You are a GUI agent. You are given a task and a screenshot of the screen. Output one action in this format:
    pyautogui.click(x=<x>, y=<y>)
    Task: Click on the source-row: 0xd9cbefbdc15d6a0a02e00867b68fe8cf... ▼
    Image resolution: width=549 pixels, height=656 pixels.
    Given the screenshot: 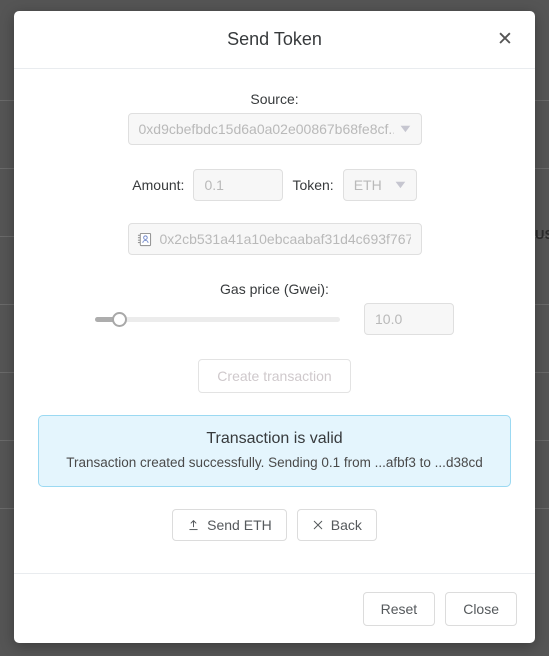 What is the action you would take?
    pyautogui.click(x=274, y=129)
    